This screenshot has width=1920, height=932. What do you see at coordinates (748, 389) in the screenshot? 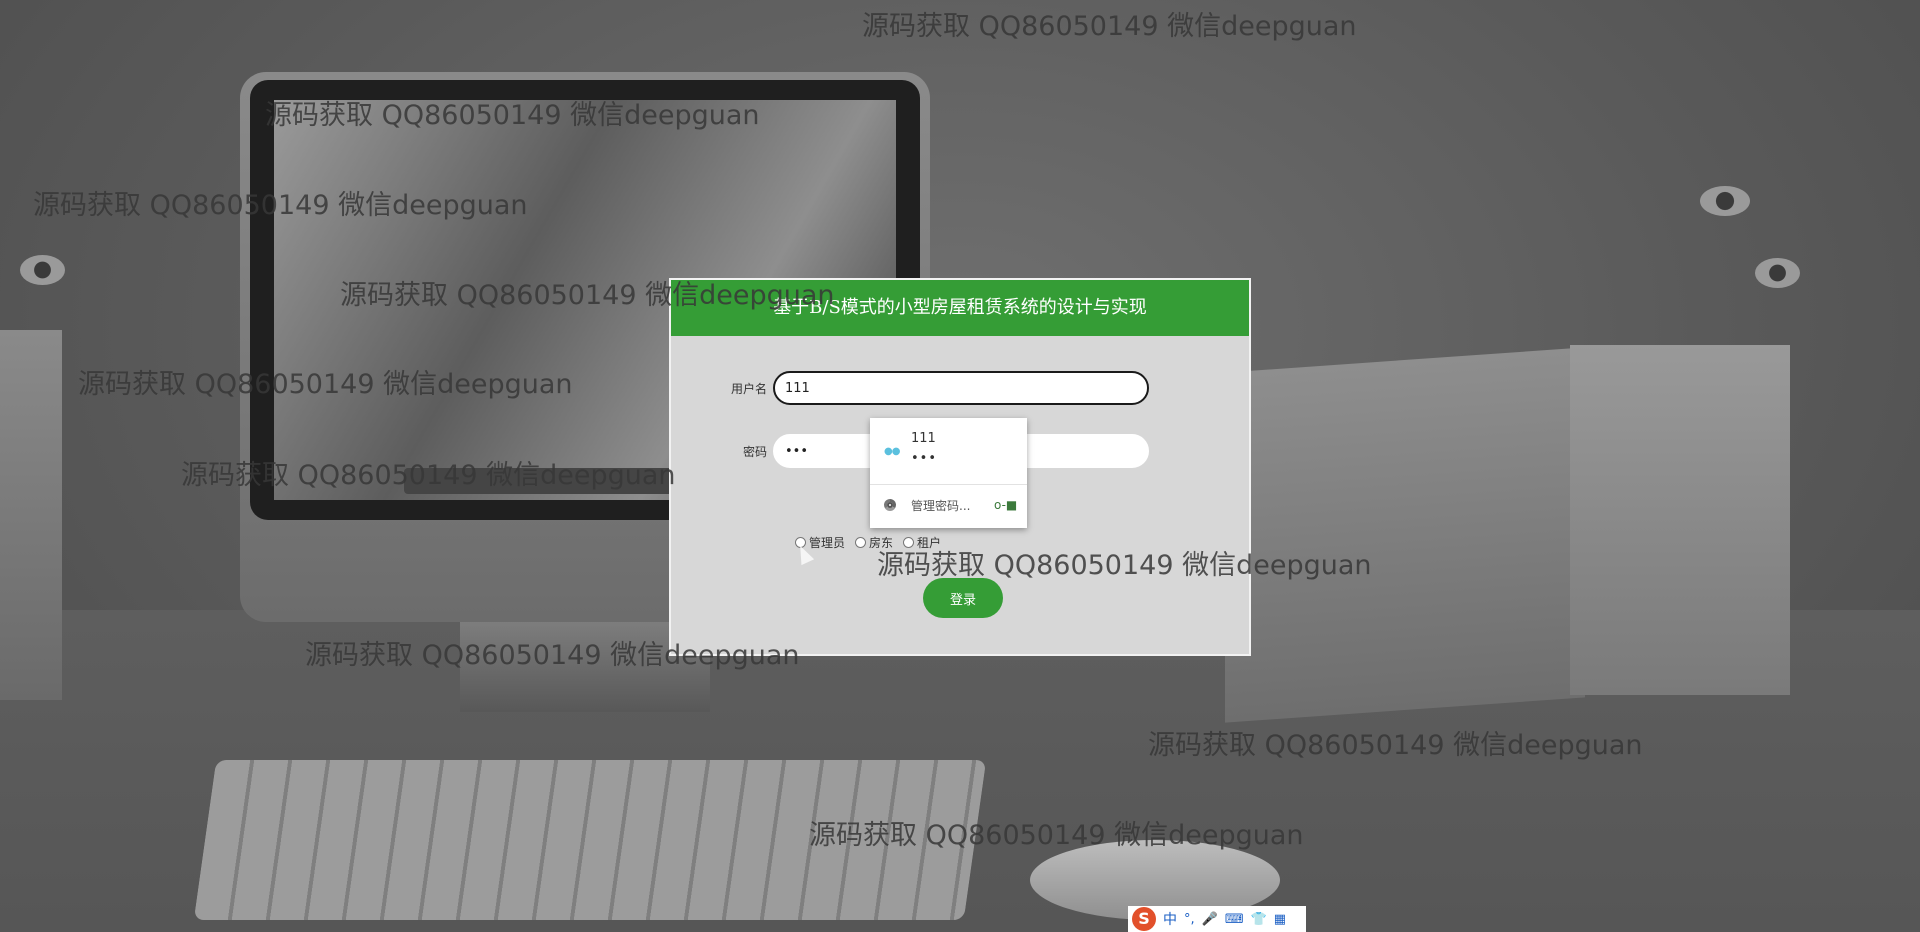
I see `username-label: 用户名` at bounding box center [748, 389].